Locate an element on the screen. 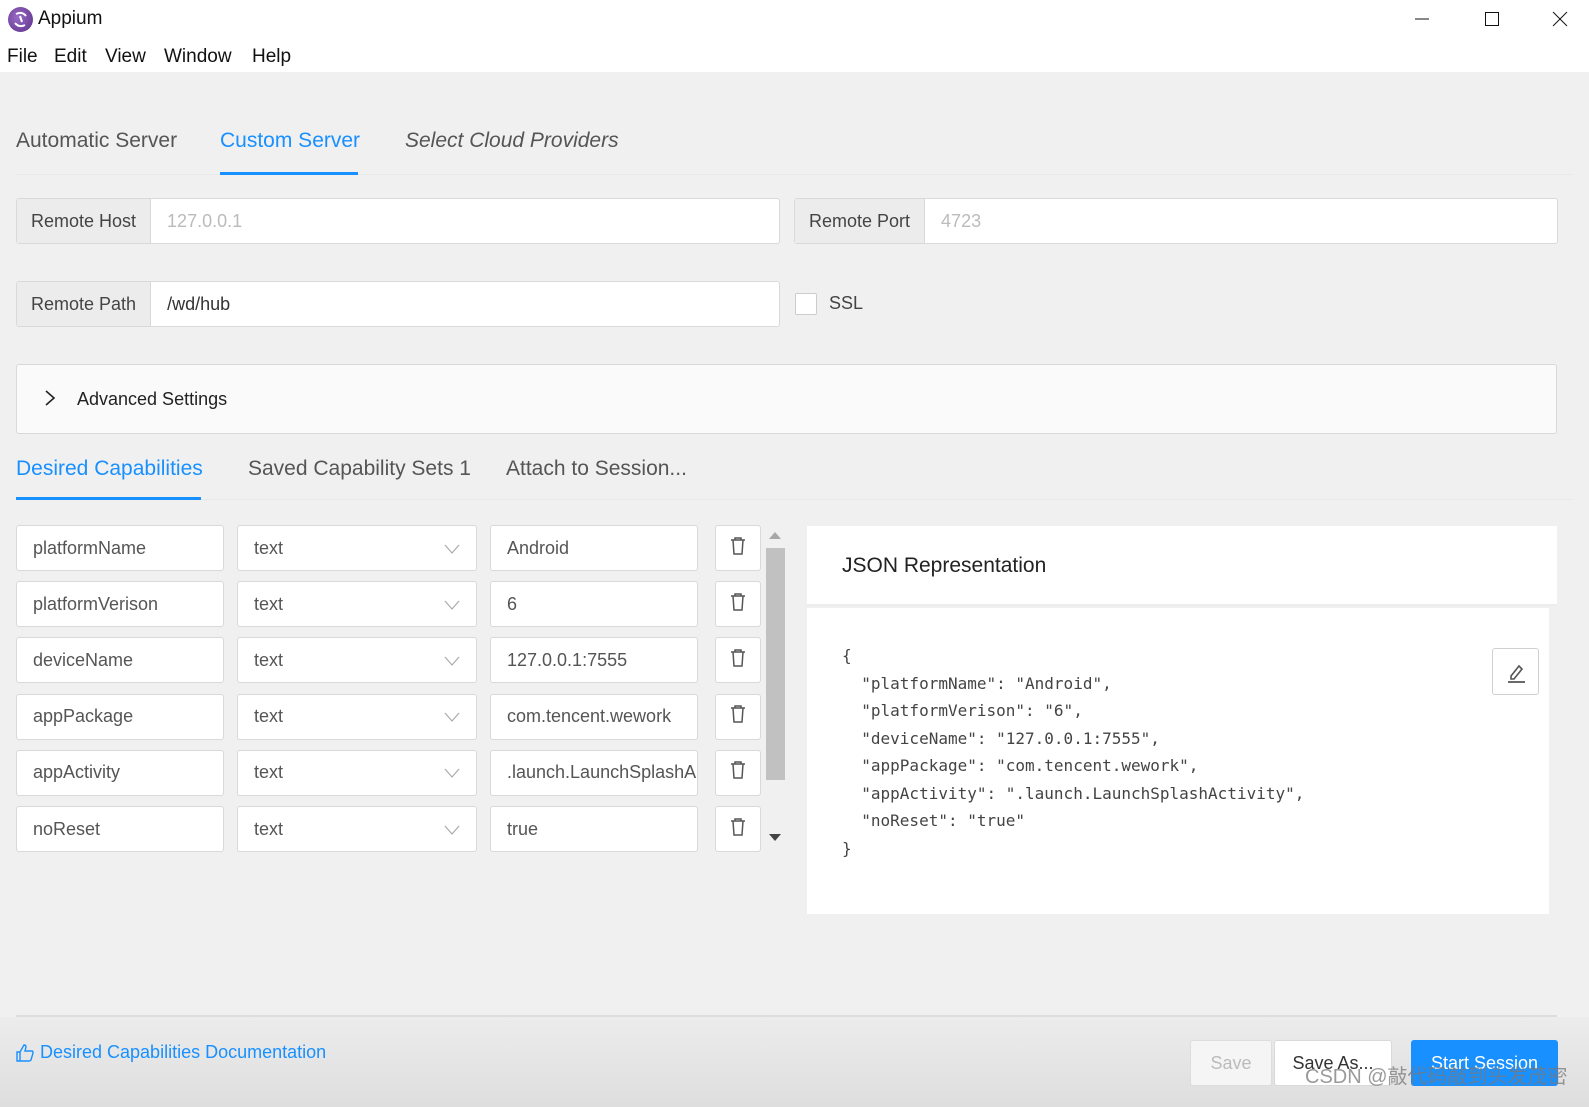 The width and height of the screenshot is (1589, 1107). capability-name-input: noReset is located at coordinates (120, 829).